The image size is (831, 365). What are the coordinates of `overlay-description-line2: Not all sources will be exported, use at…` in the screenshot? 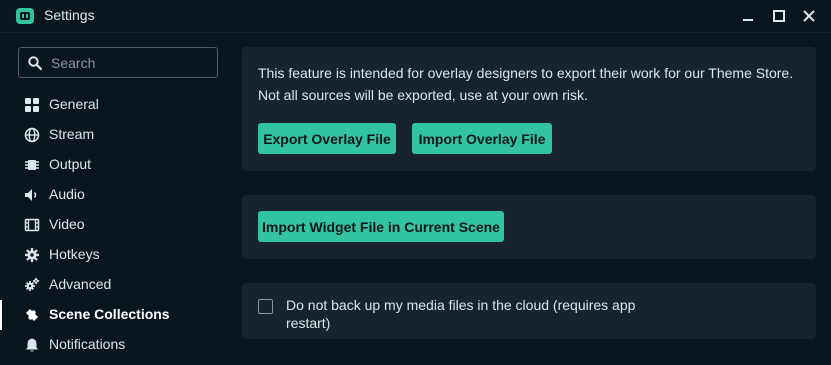 It's located at (423, 95).